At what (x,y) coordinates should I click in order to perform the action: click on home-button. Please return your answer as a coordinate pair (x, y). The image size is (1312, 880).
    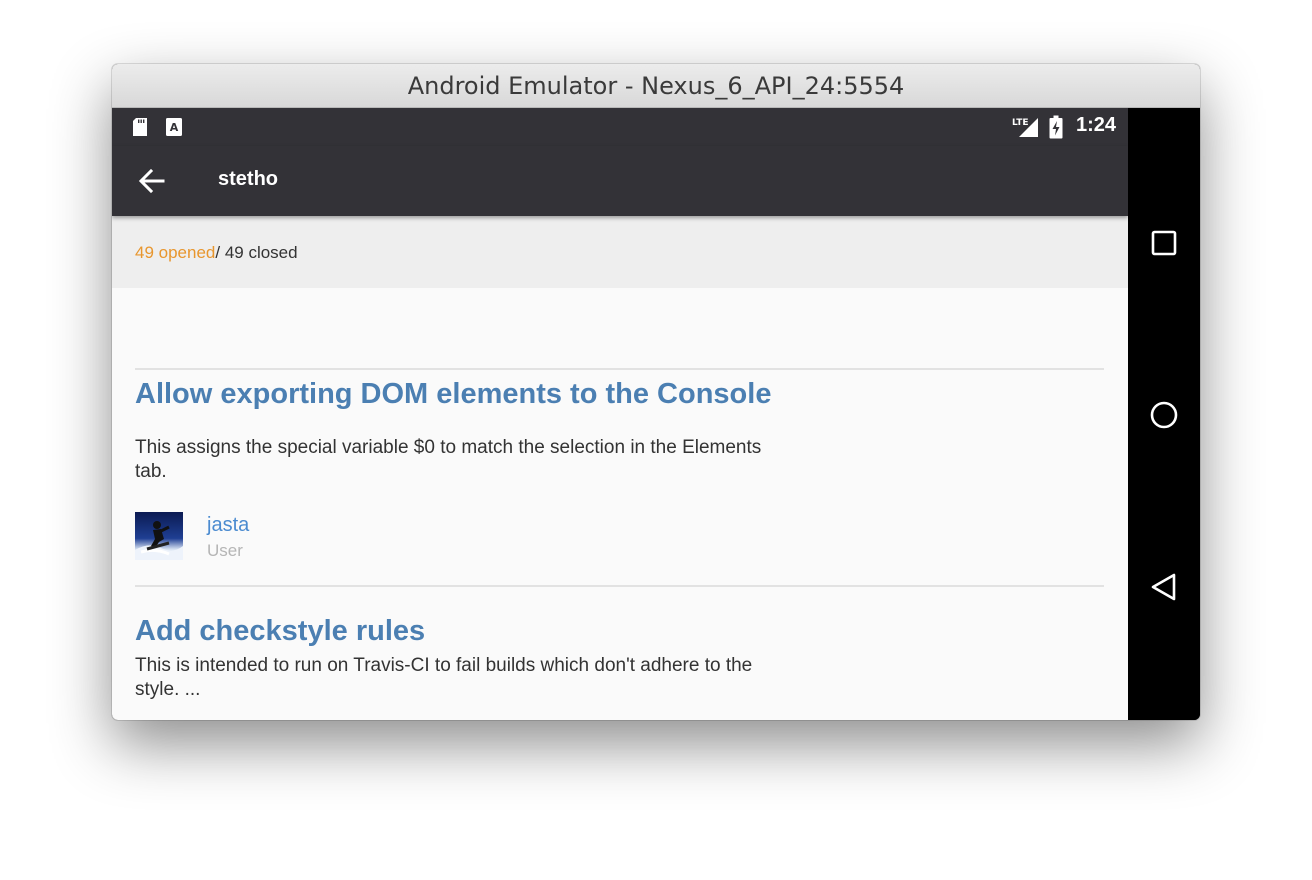
    Looking at the image, I should click on (1164, 415).